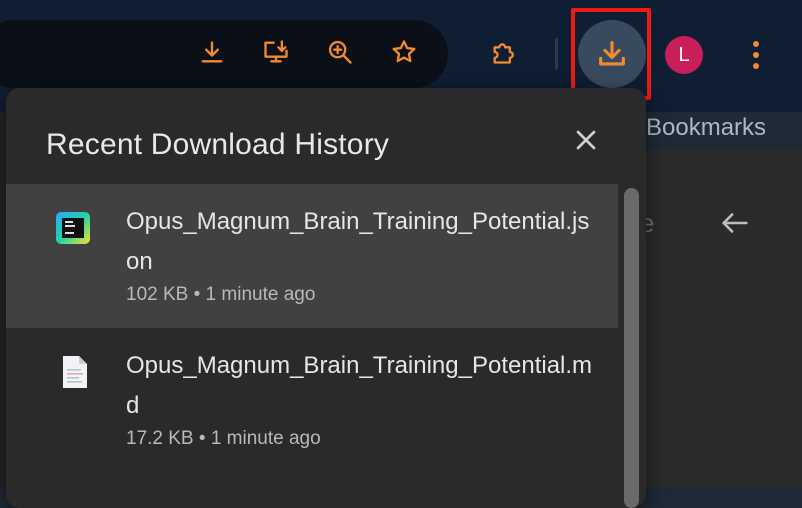 The width and height of the screenshot is (802, 508). What do you see at coordinates (75, 372) in the screenshot?
I see `text-file-icon` at bounding box center [75, 372].